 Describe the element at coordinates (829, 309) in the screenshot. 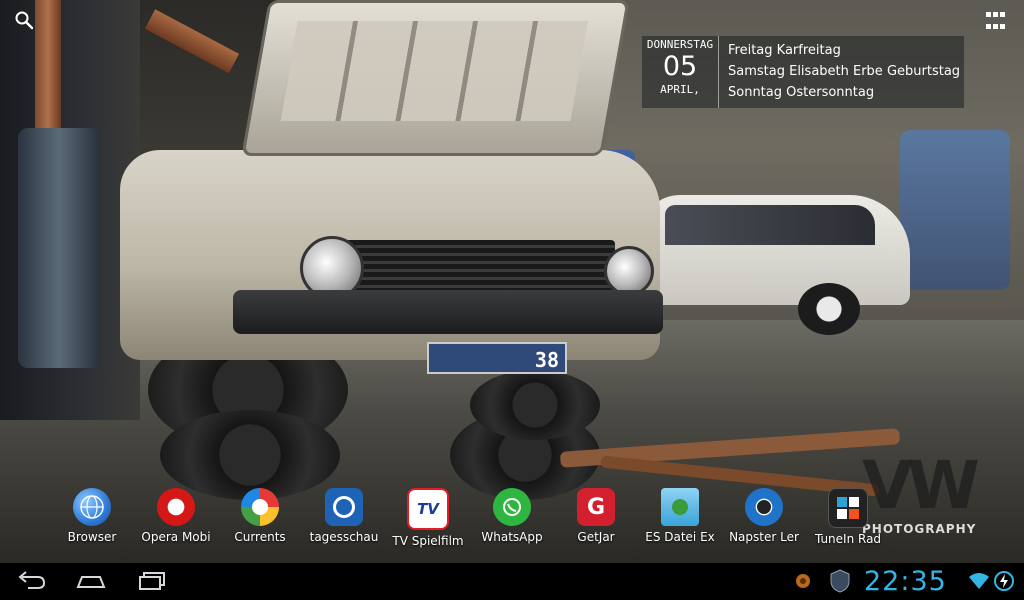

I see `wallpaper-white-car-wheel` at that location.